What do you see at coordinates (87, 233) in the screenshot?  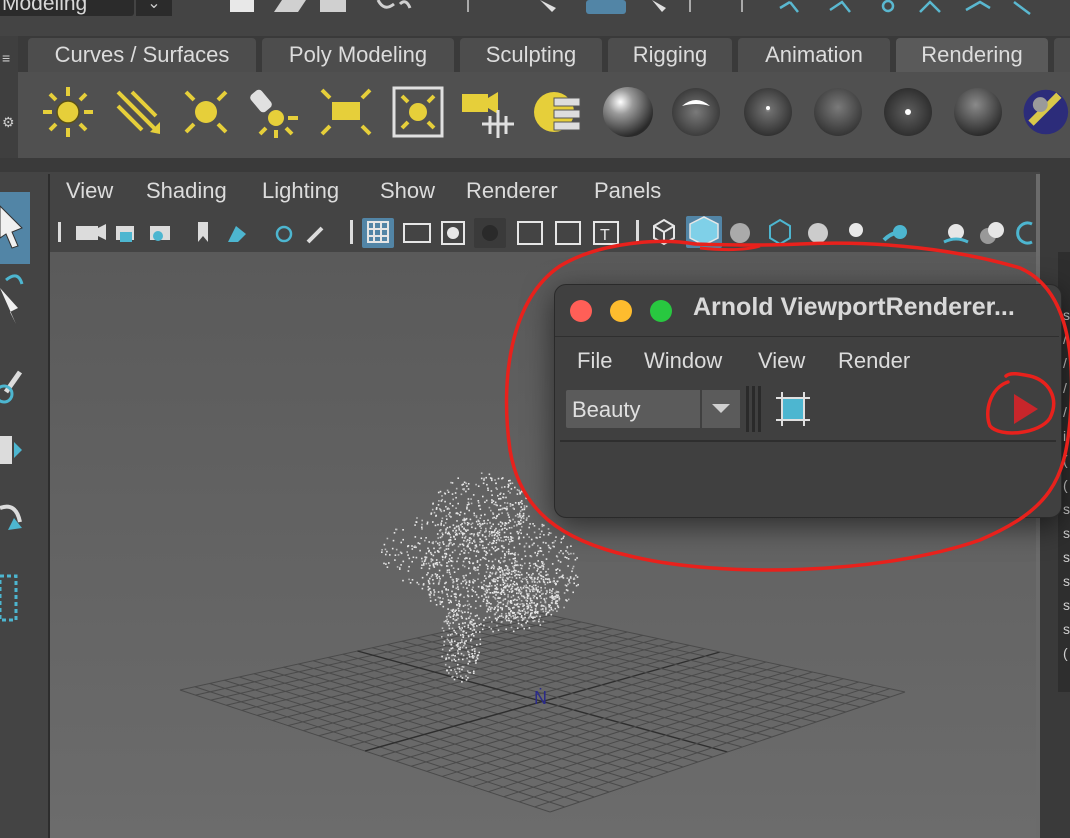 I see `select-camera-icon` at bounding box center [87, 233].